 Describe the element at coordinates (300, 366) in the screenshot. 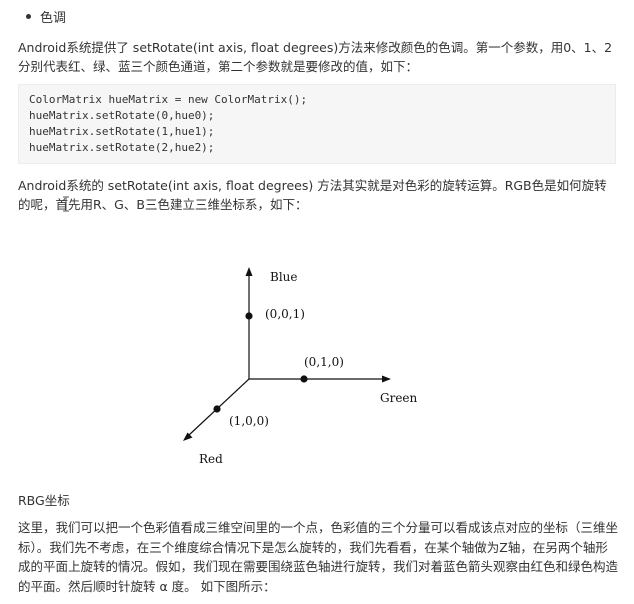

I see `rgb-axis-diagram: Blue (0,0,1) (0,1,0) Green (1,0,0) Red` at that location.